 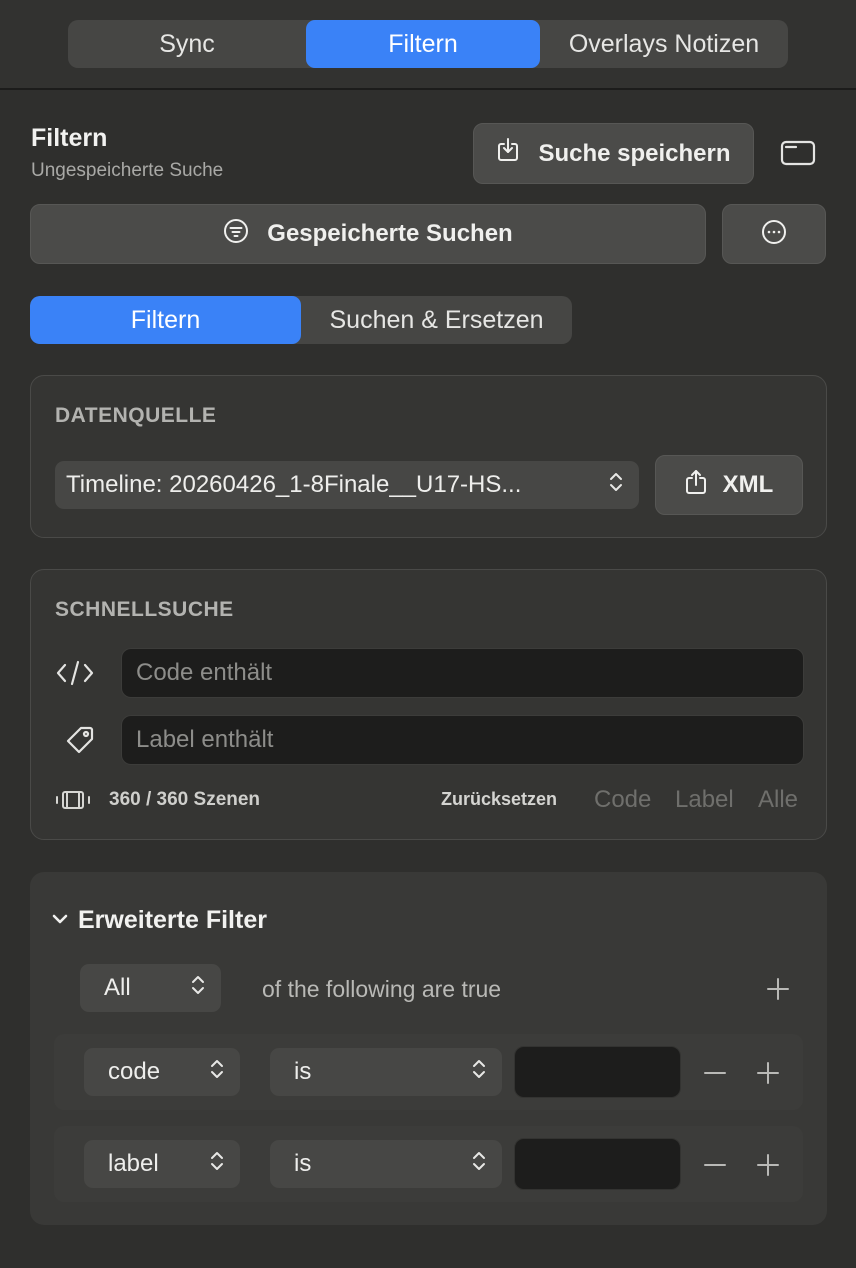 What do you see at coordinates (162, 1164) in the screenshot?
I see `rule-field-select: label` at bounding box center [162, 1164].